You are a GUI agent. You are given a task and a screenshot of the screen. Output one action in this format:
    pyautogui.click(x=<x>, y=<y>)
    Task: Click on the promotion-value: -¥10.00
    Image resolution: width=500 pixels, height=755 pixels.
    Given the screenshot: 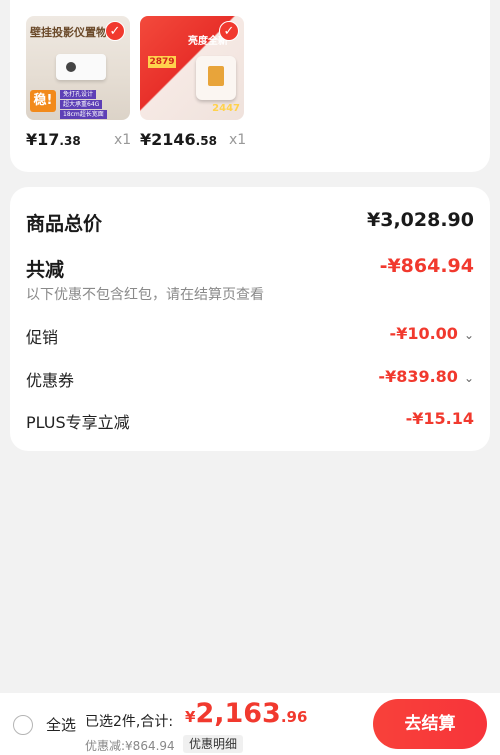 What is the action you would take?
    pyautogui.click(x=423, y=333)
    